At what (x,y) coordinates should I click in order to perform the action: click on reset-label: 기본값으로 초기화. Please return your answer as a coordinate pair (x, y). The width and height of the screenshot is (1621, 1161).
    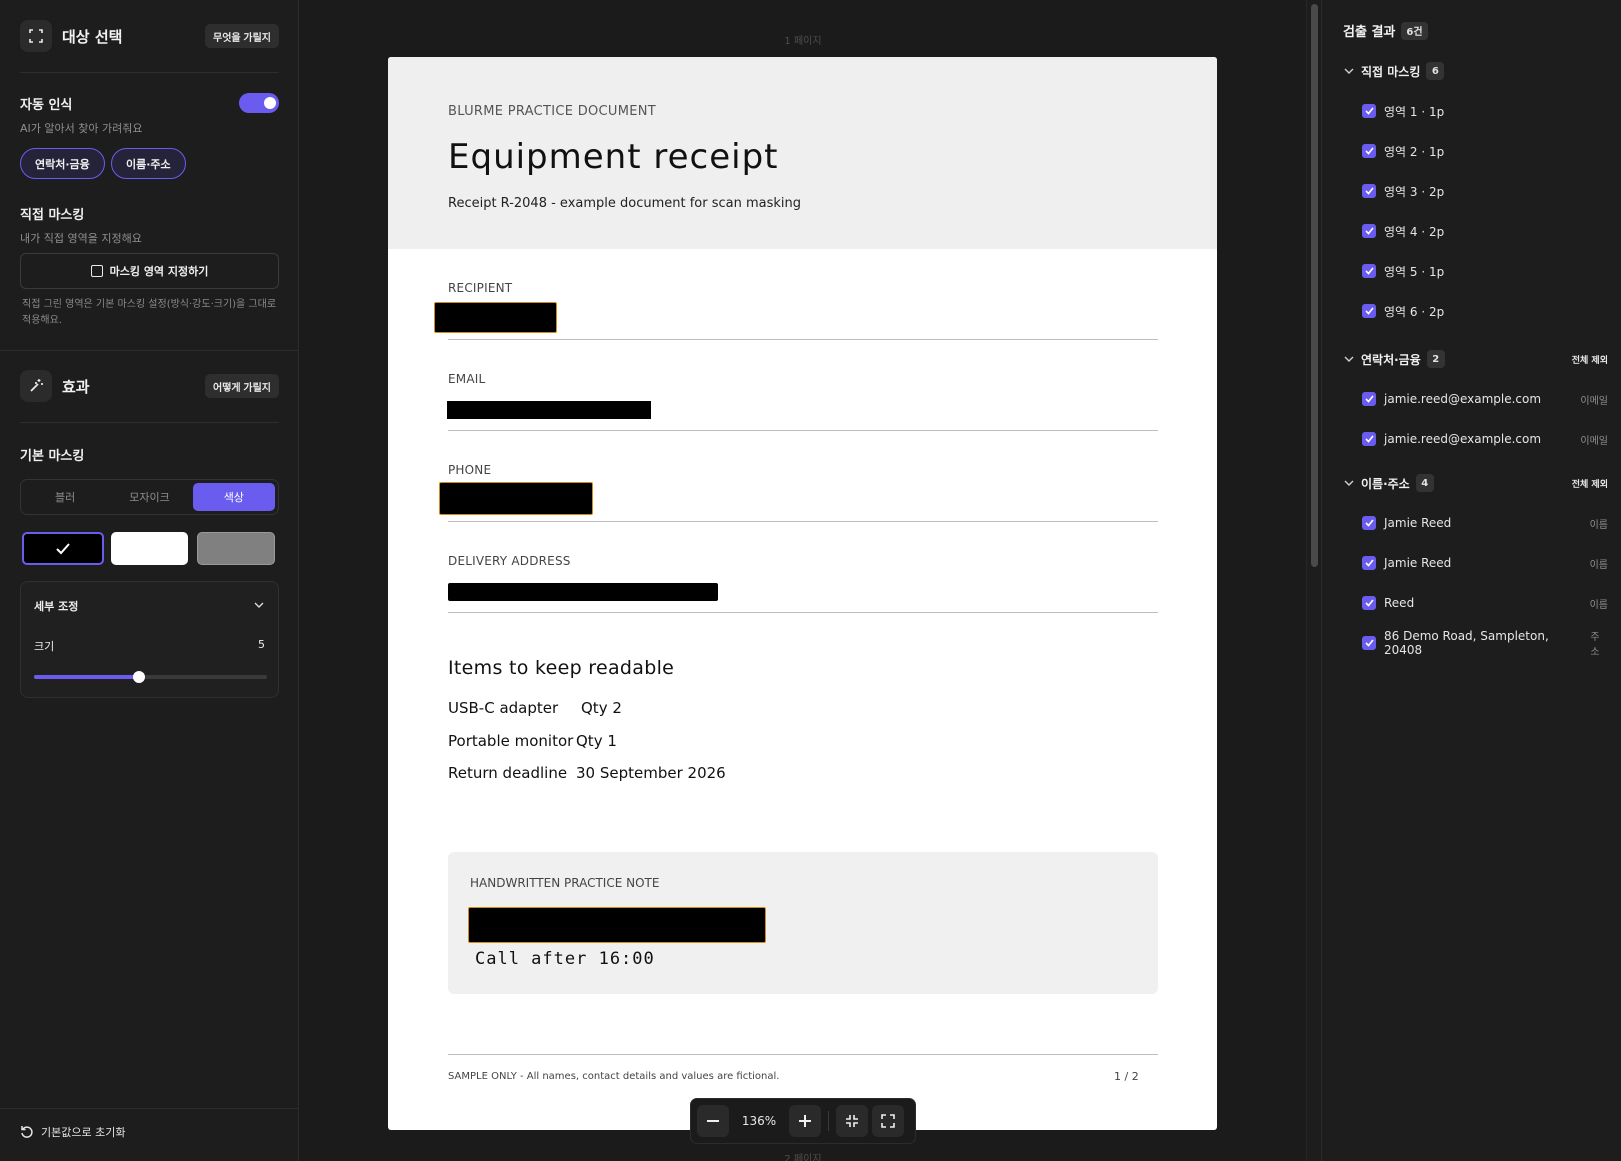
    Looking at the image, I should click on (83, 1132).